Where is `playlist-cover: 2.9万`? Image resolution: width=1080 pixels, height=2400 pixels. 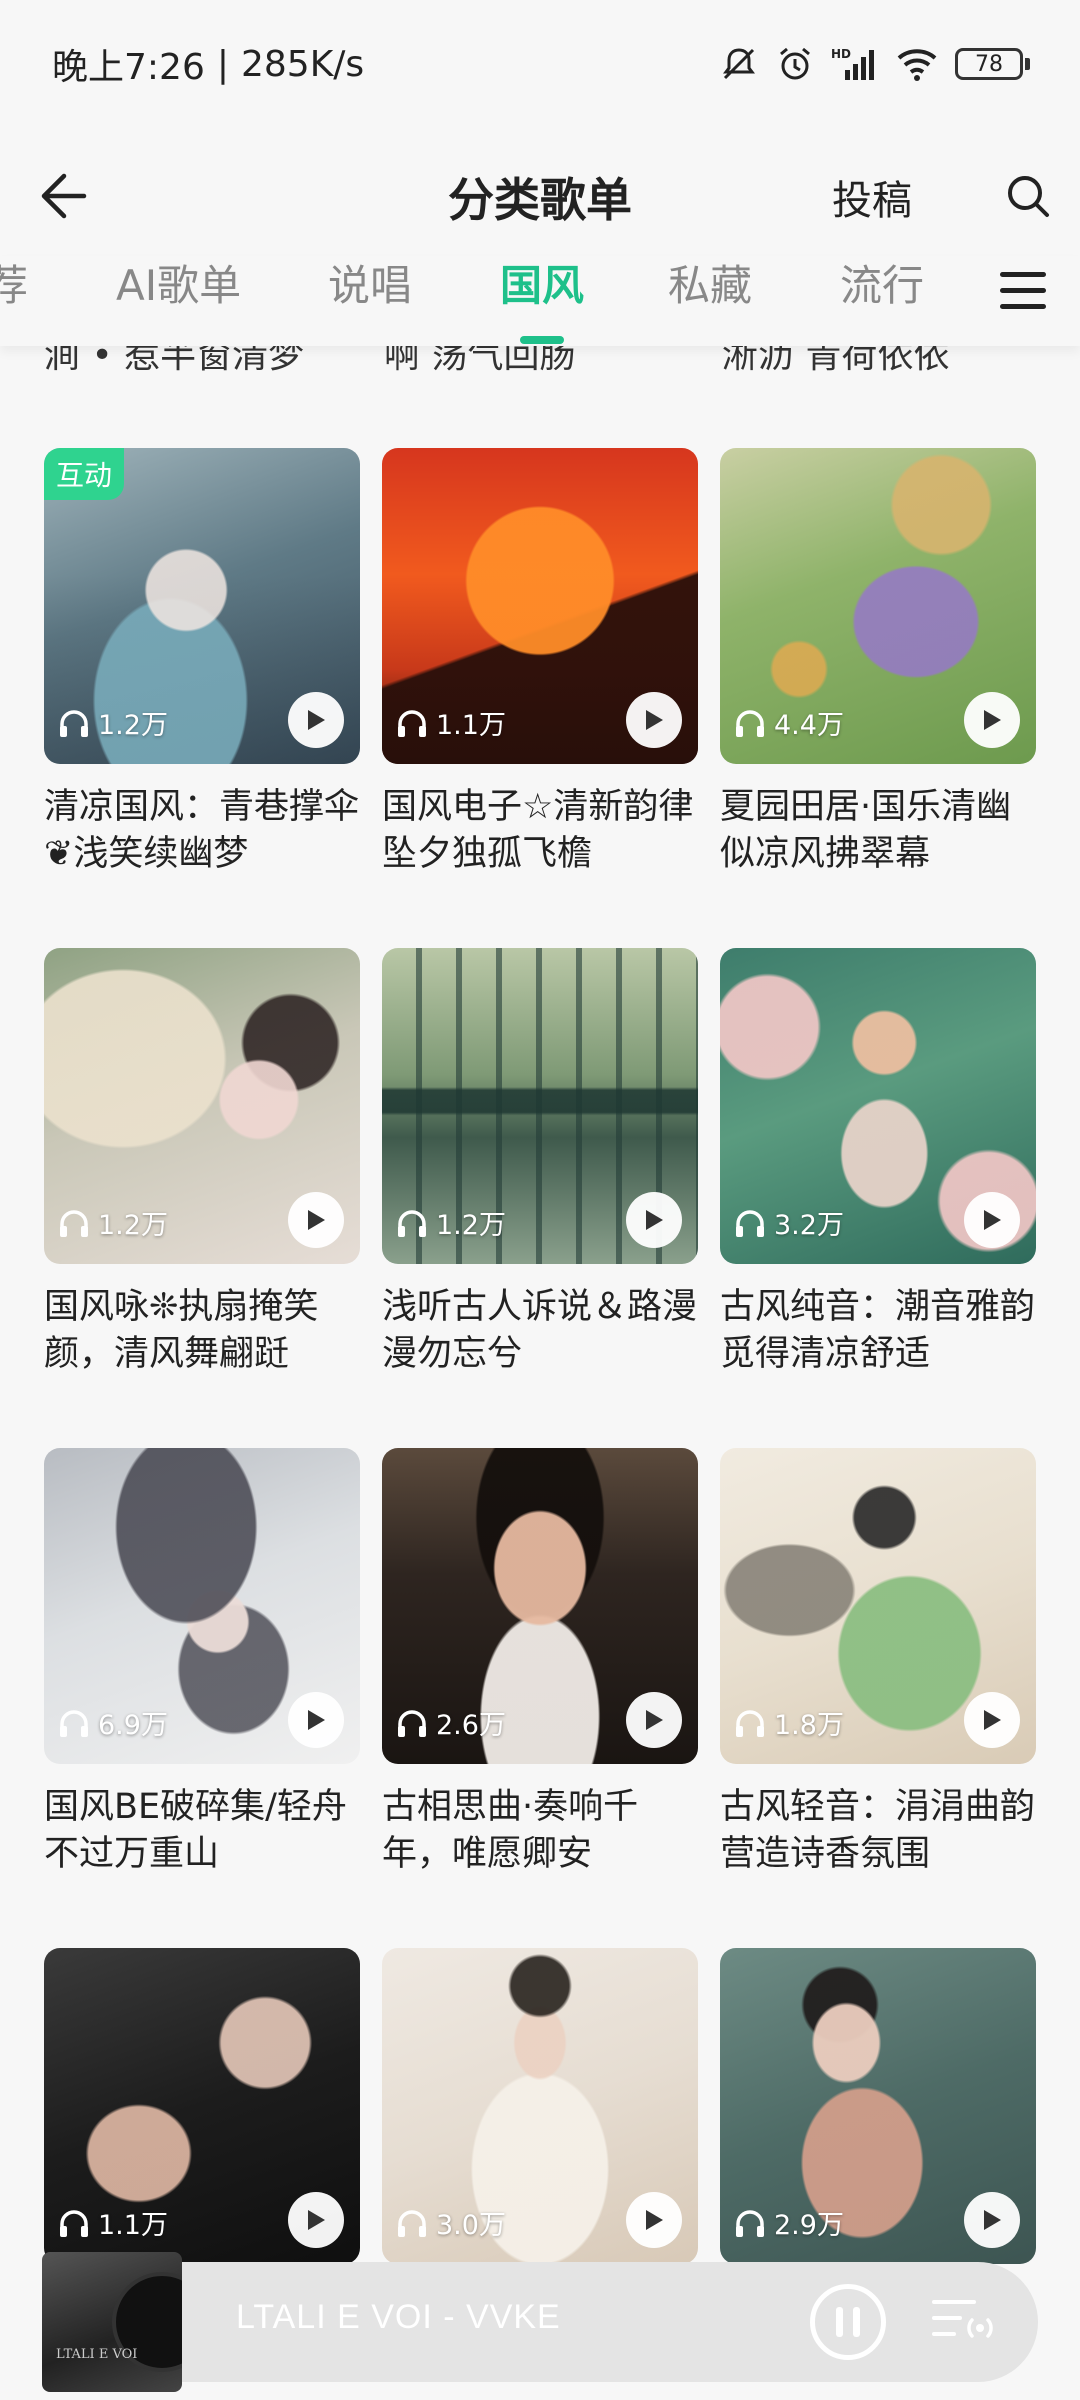 playlist-cover: 2.9万 is located at coordinates (878, 2106).